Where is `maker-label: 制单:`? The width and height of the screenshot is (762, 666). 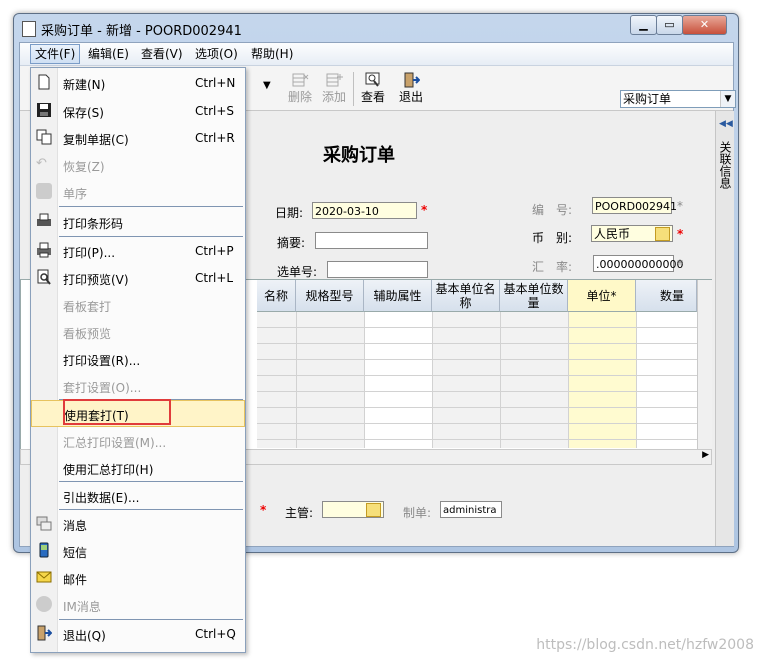 maker-label: 制单: is located at coordinates (417, 513).